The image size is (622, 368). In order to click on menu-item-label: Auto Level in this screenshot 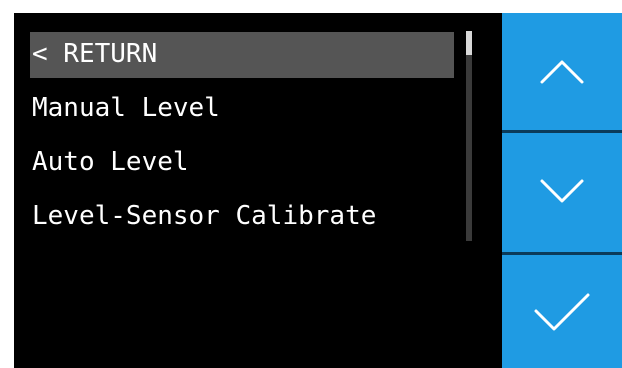, I will do `click(110, 162)`.